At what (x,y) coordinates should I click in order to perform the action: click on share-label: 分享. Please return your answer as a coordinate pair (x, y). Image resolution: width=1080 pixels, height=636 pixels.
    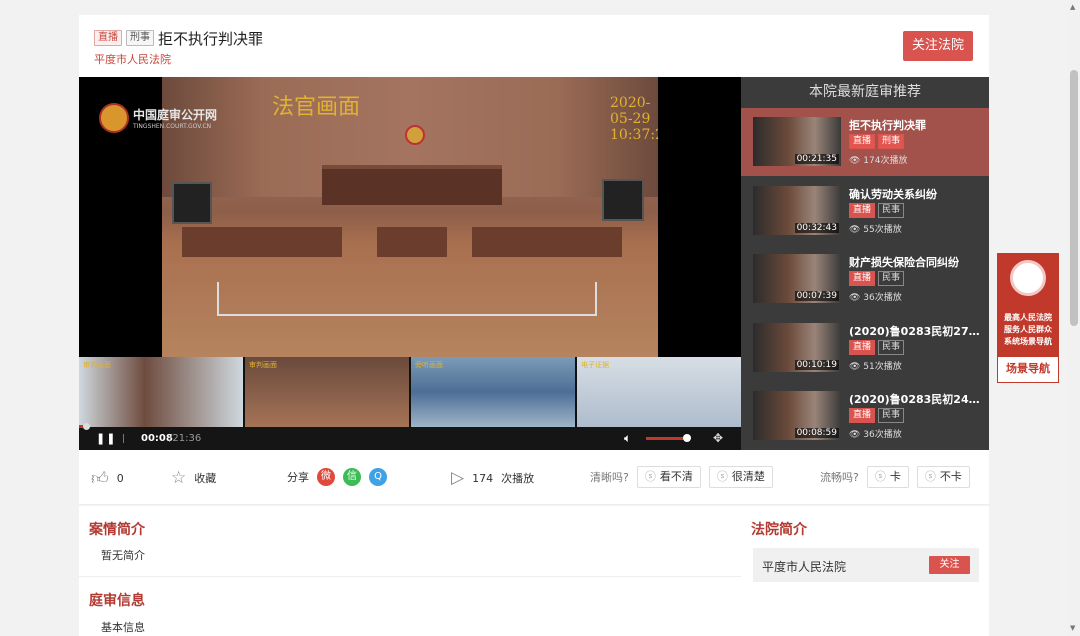
    Looking at the image, I should click on (298, 477).